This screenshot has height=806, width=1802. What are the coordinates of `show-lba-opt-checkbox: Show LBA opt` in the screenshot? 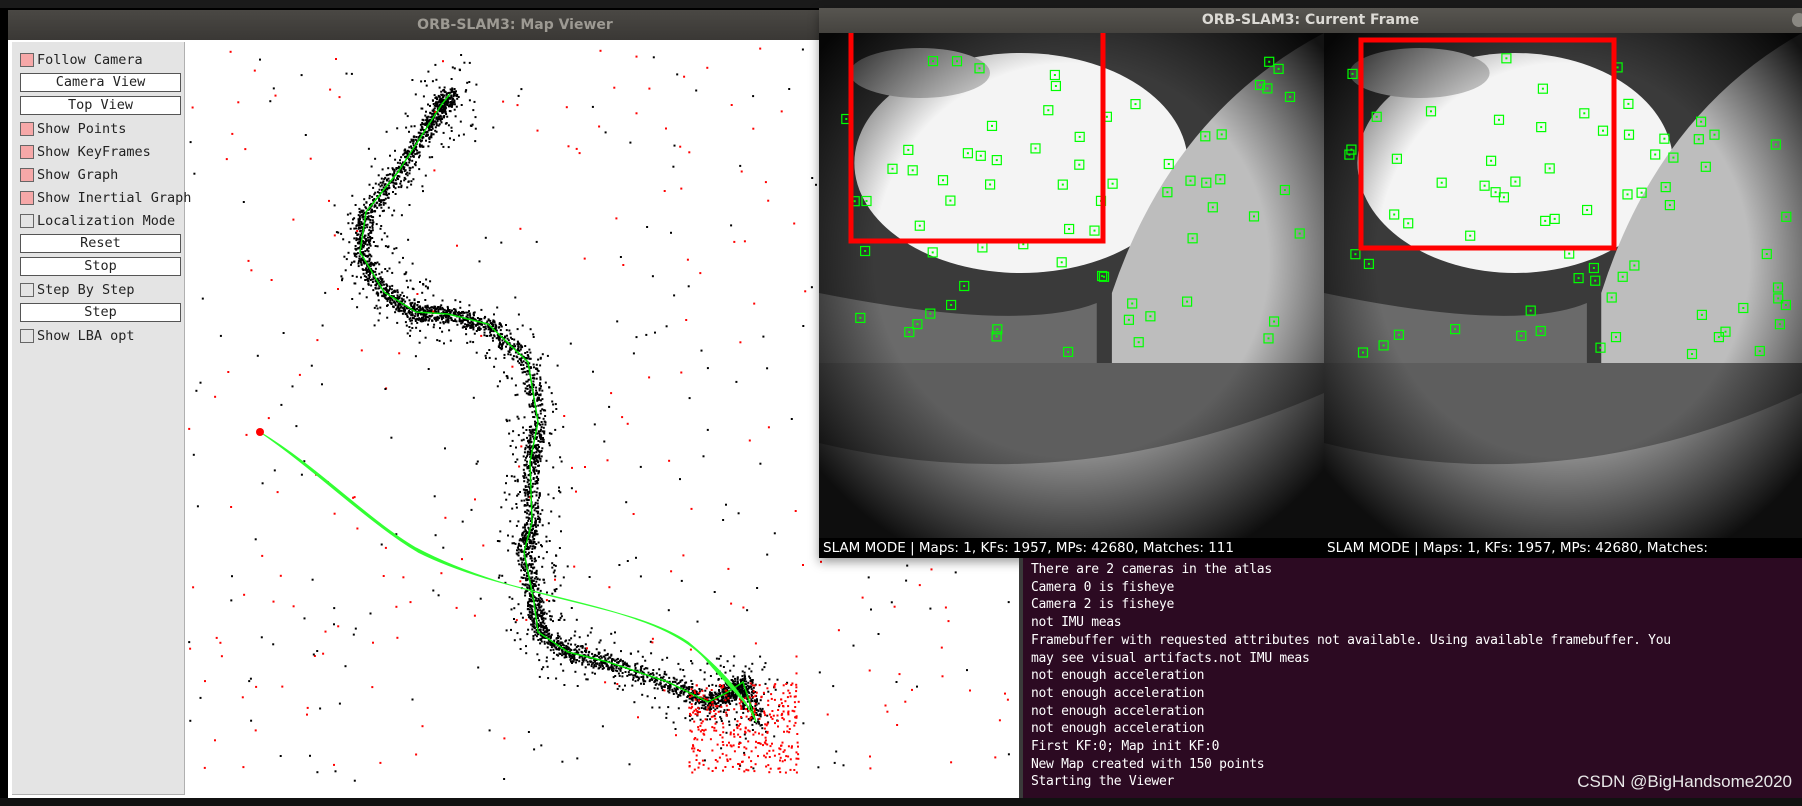 It's located at (77, 336).